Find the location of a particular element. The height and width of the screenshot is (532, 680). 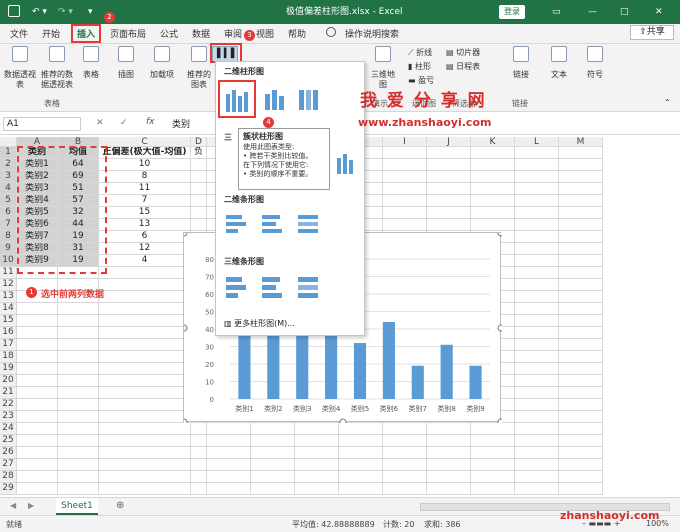

maximize-icon: □ is located at coordinates (624, 12).